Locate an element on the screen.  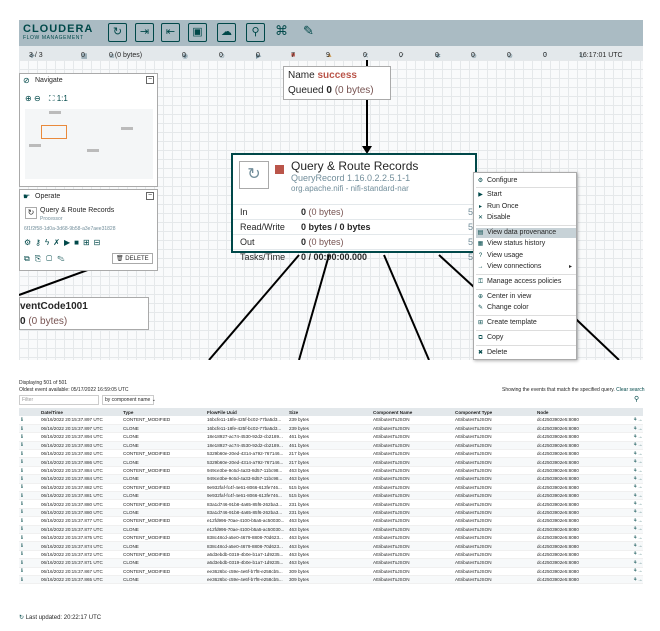
key-icon: ⚷ is located at coordinates (40, 242).